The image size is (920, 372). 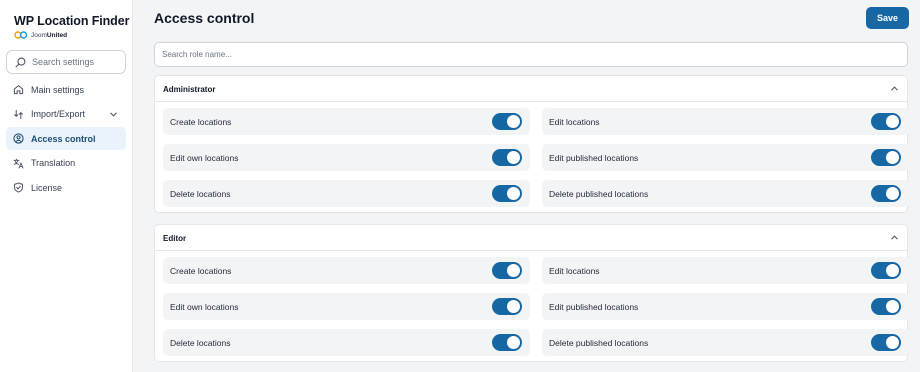 What do you see at coordinates (18, 114) in the screenshot?
I see `import-export-icon` at bounding box center [18, 114].